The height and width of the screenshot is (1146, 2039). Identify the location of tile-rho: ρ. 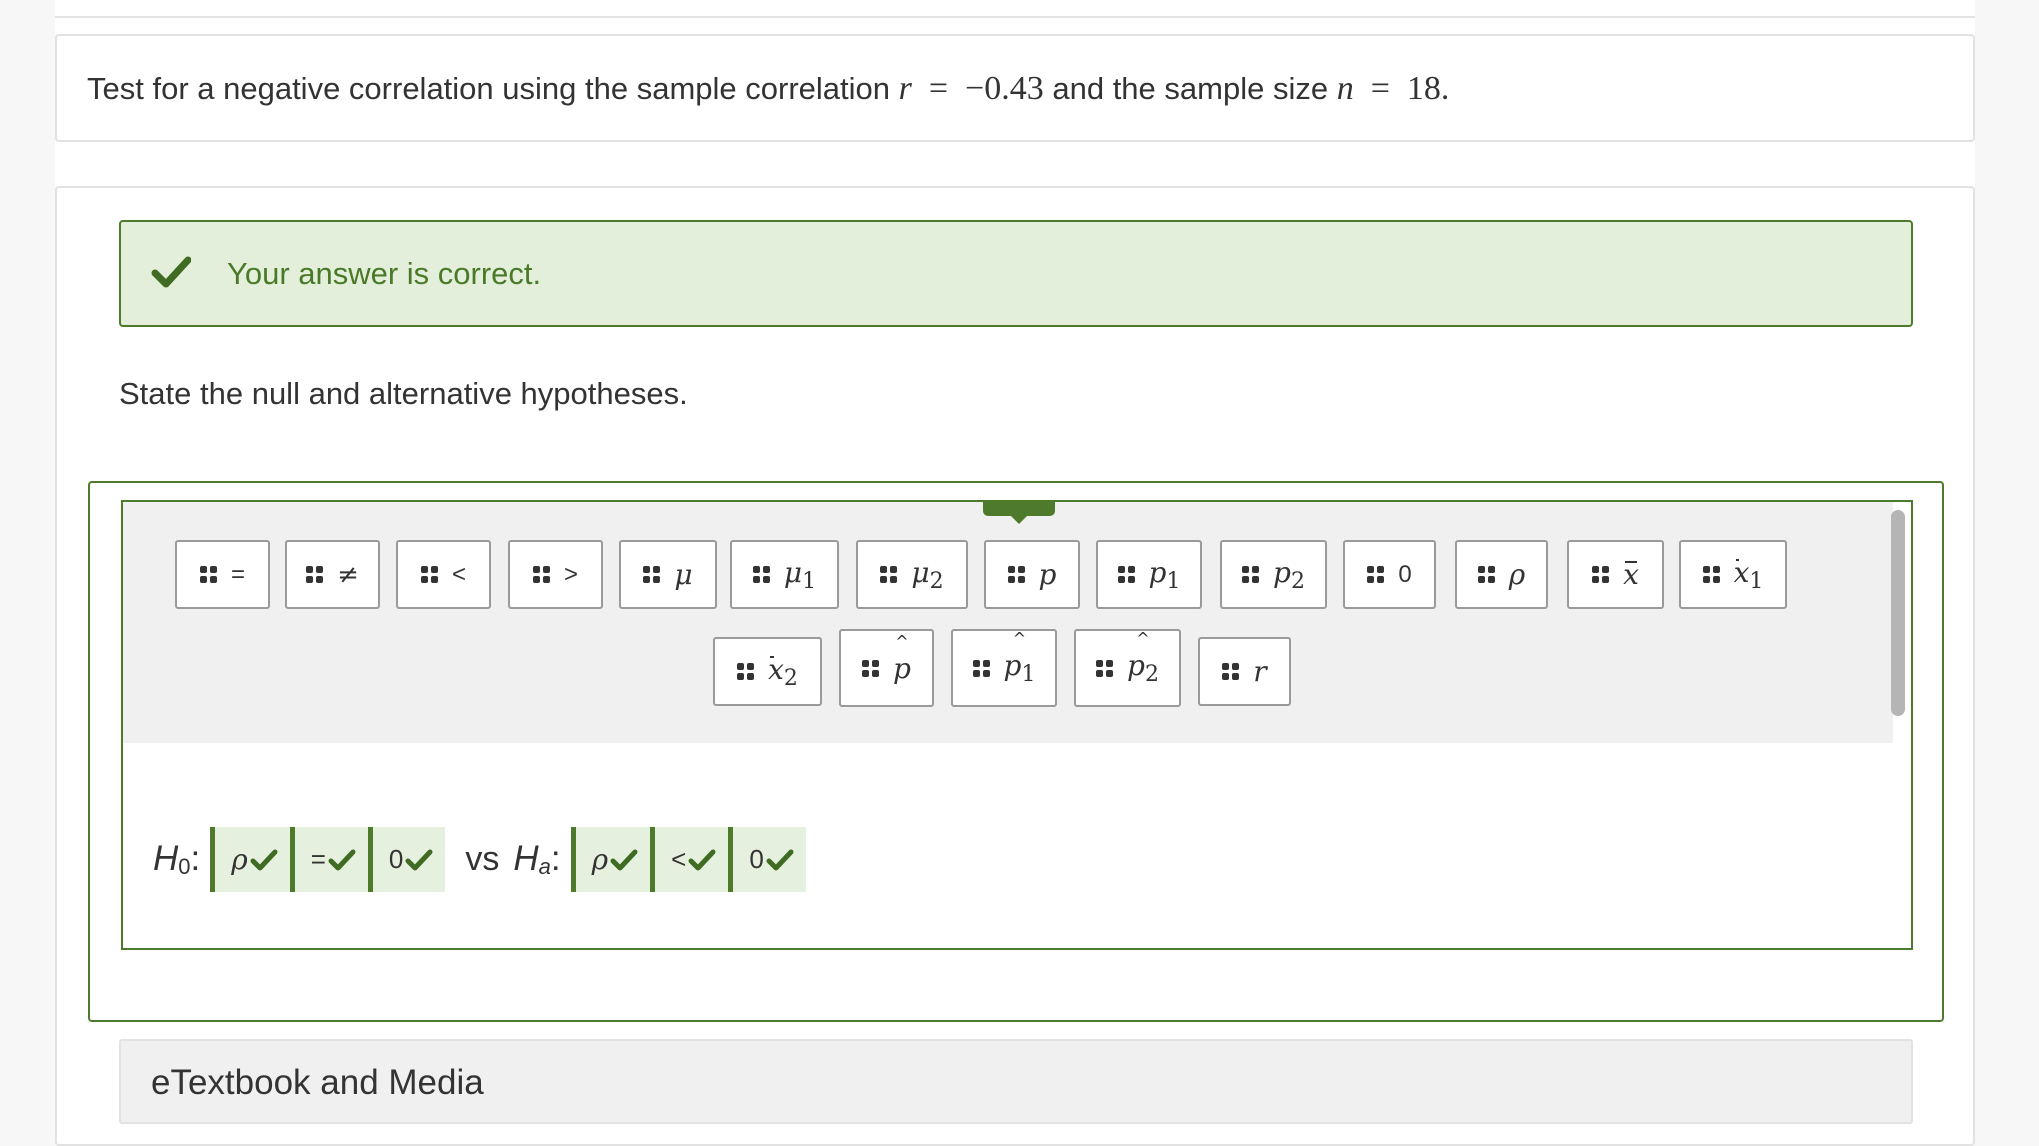
(1501, 574).